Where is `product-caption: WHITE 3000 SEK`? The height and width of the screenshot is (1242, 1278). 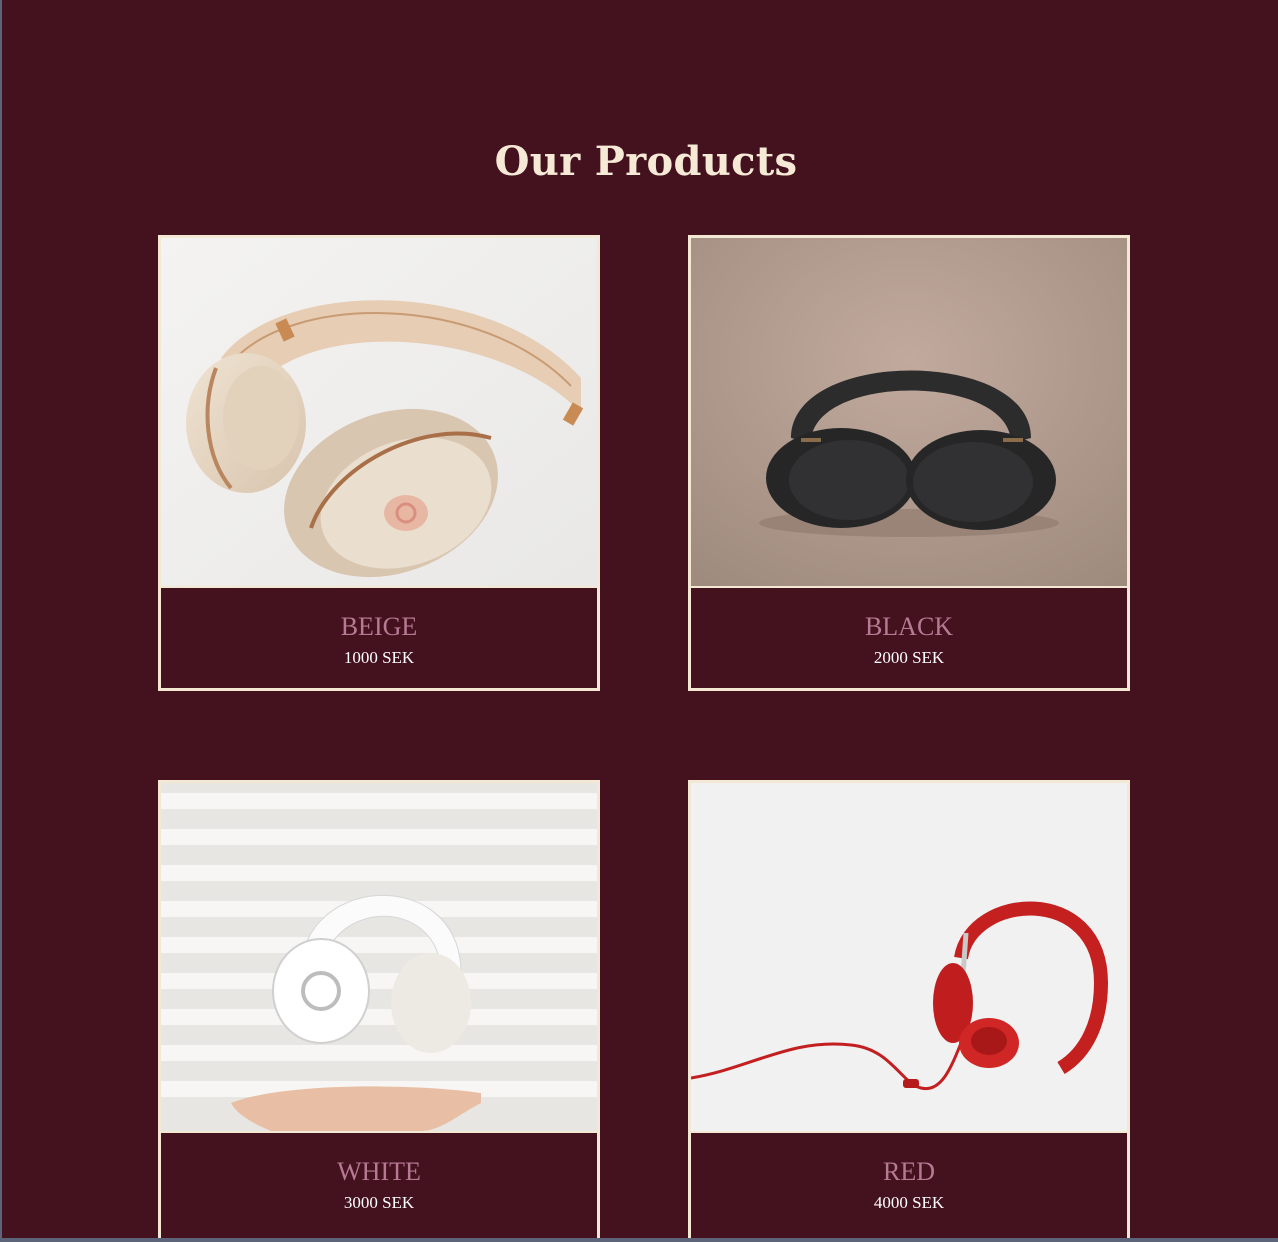 product-caption: WHITE 3000 SEK is located at coordinates (379, 1183).